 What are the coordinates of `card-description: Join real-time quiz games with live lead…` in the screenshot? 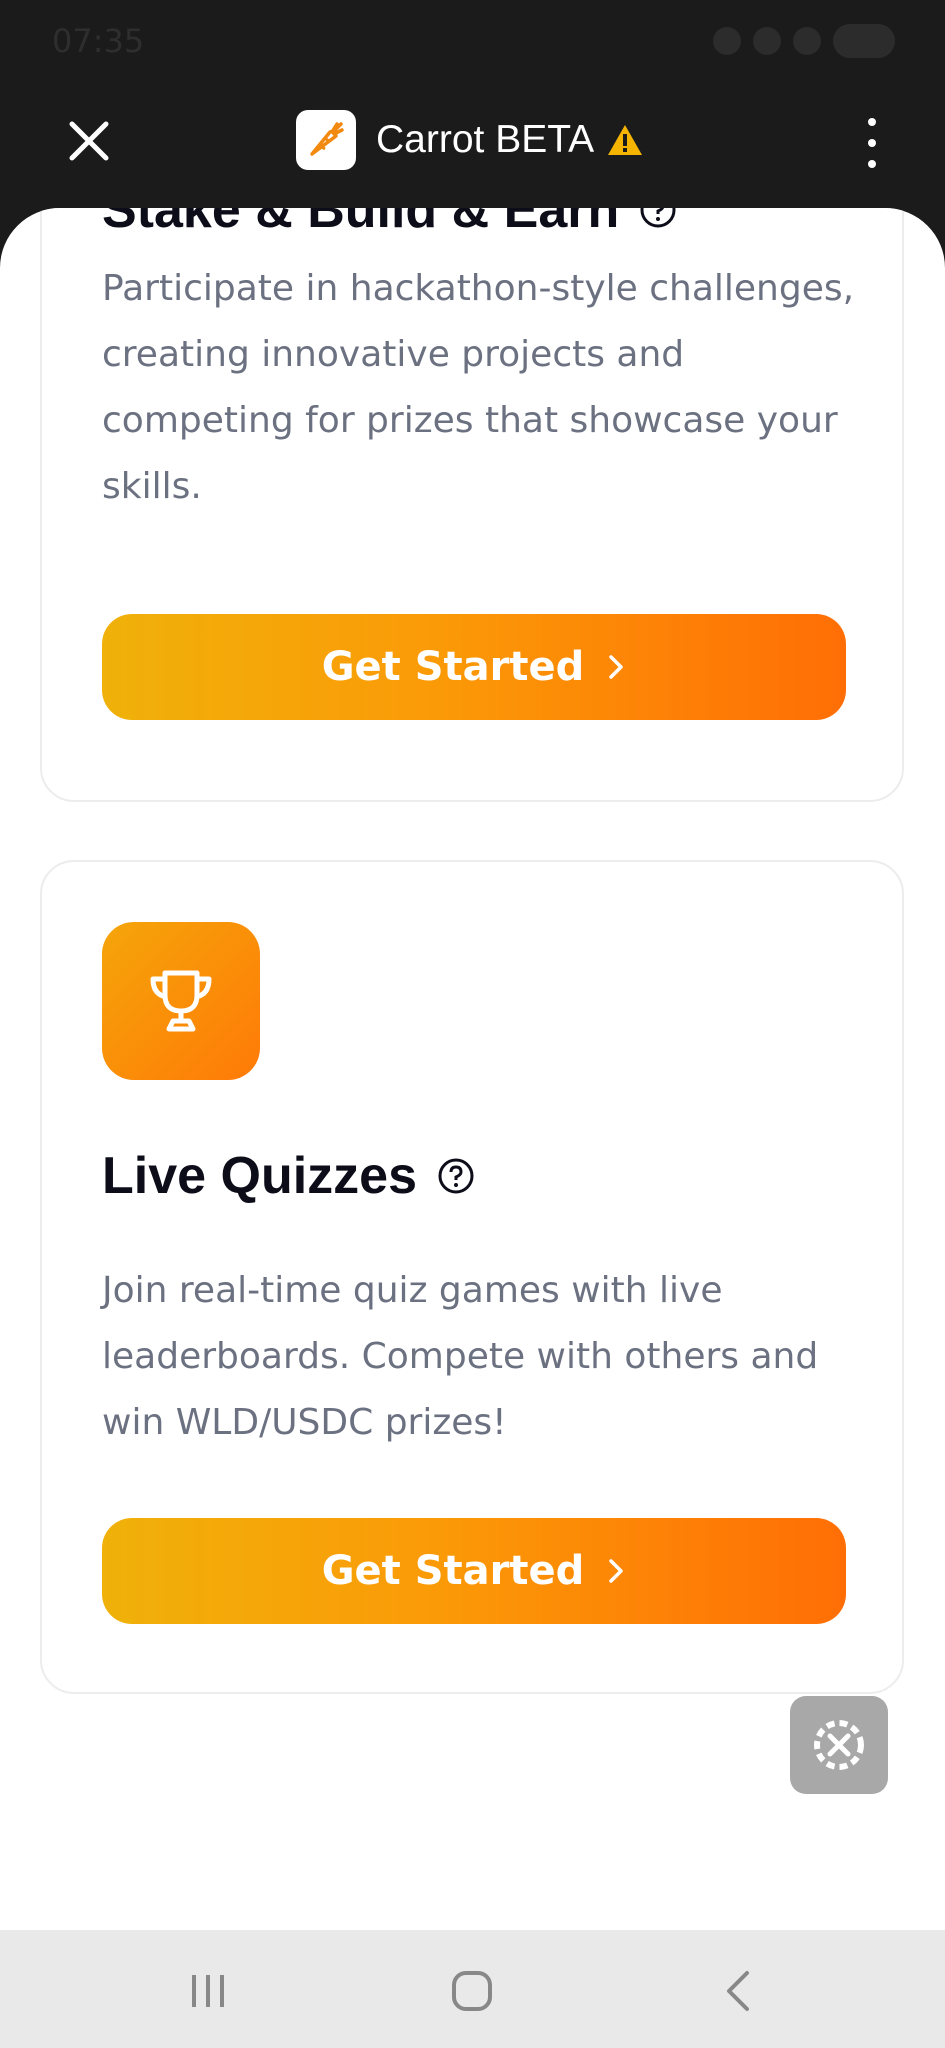 It's located at (460, 1356).